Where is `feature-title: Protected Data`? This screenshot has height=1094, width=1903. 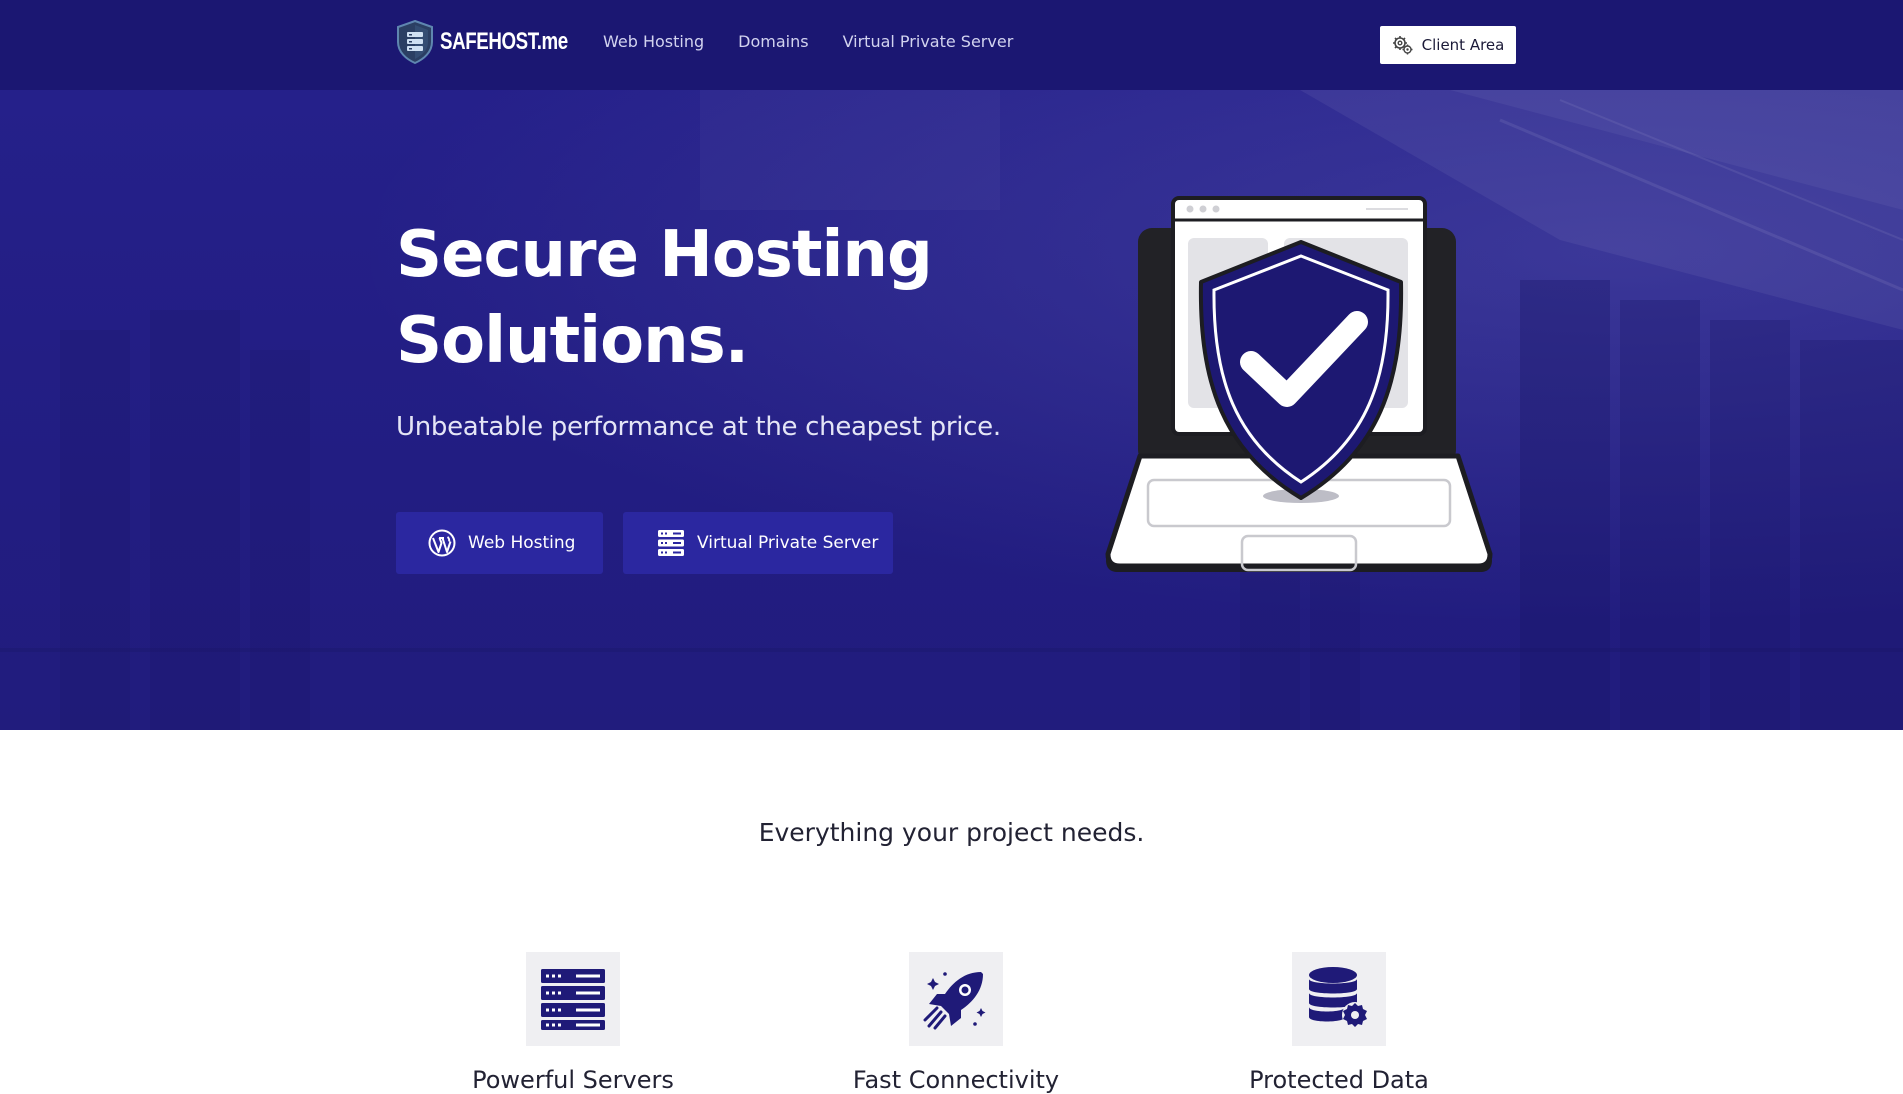
feature-title: Protected Data is located at coordinates (1339, 1080).